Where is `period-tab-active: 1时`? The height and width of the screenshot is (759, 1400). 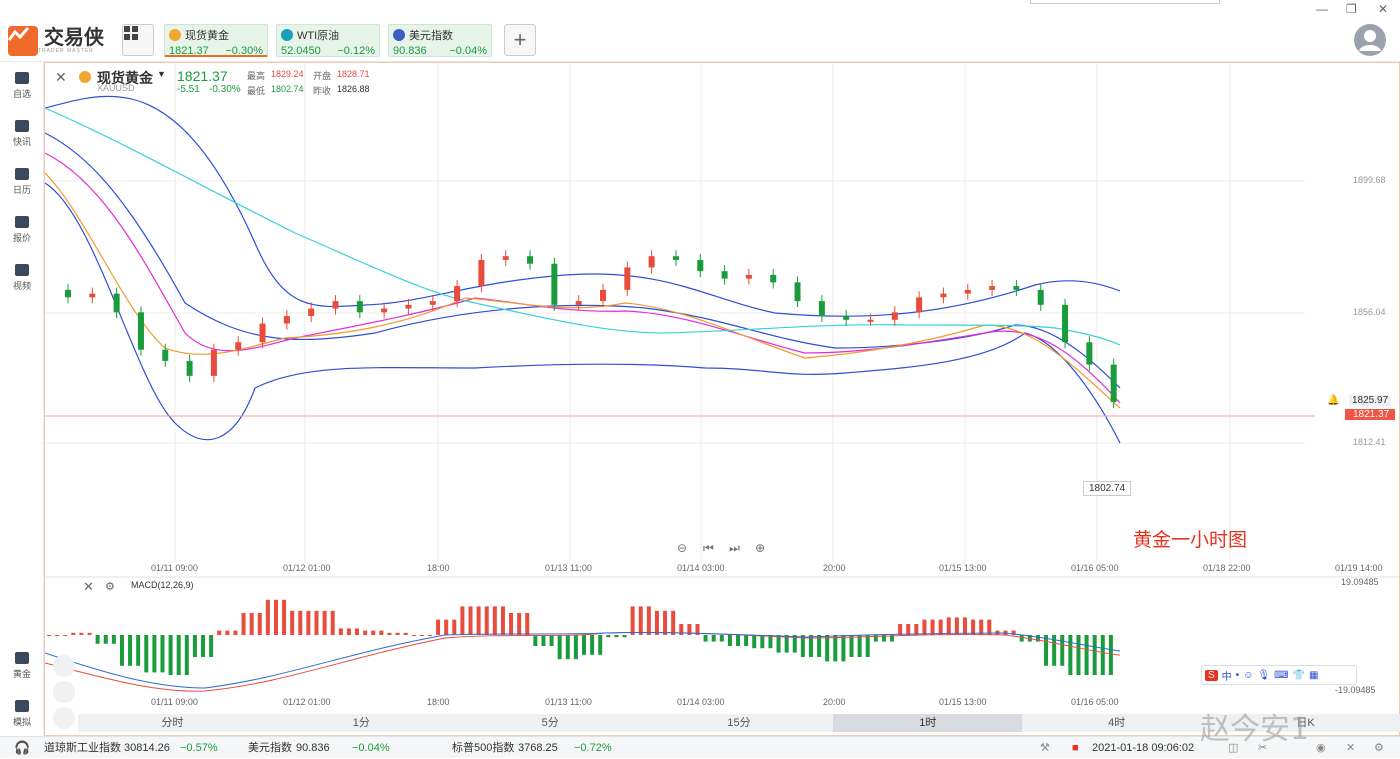 period-tab-active: 1时 is located at coordinates (928, 723).